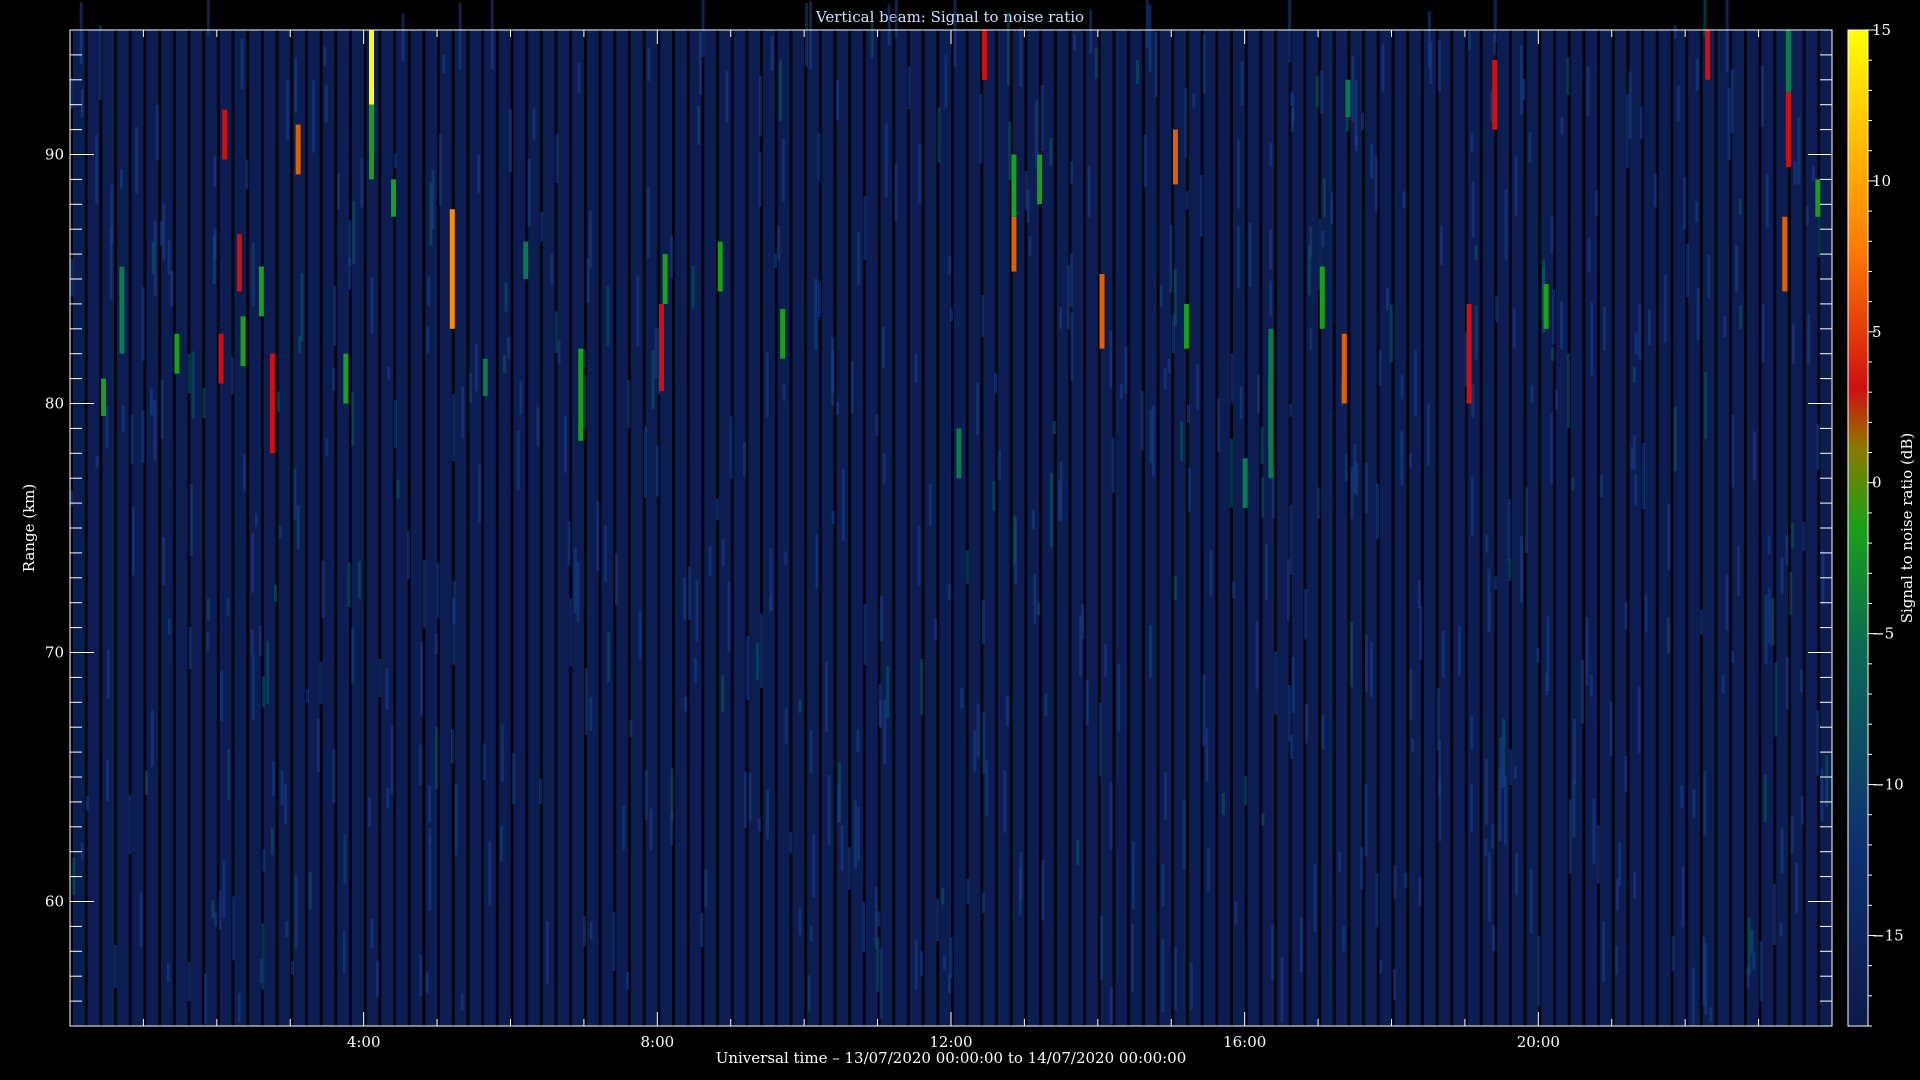 Image resolution: width=1920 pixels, height=1080 pixels. I want to click on y-tick-label: 70, so click(54, 653).